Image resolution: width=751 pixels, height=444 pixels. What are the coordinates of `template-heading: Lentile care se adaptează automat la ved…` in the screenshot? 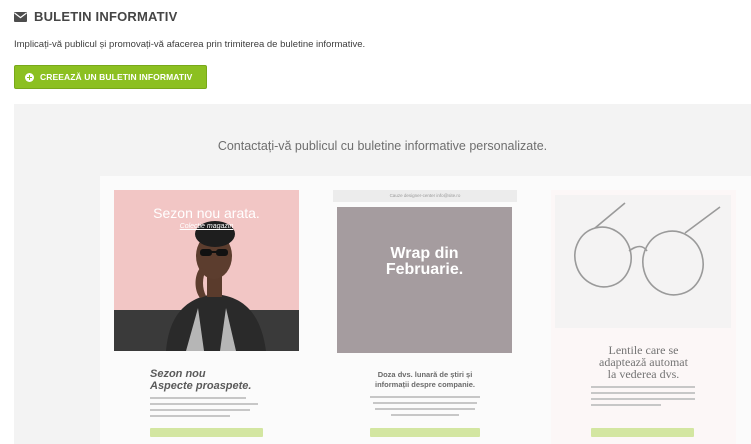 It's located at (643, 362).